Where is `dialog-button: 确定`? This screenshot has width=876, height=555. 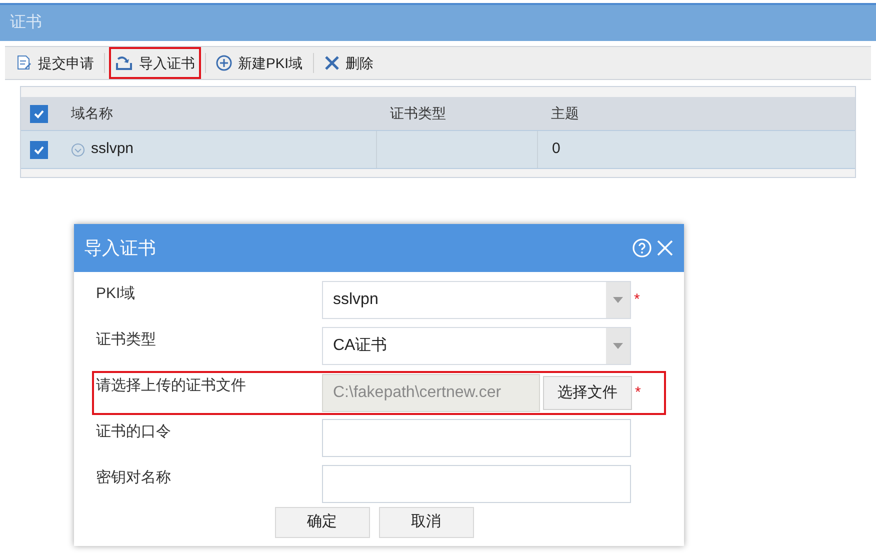
dialog-button: 确定 is located at coordinates (322, 522).